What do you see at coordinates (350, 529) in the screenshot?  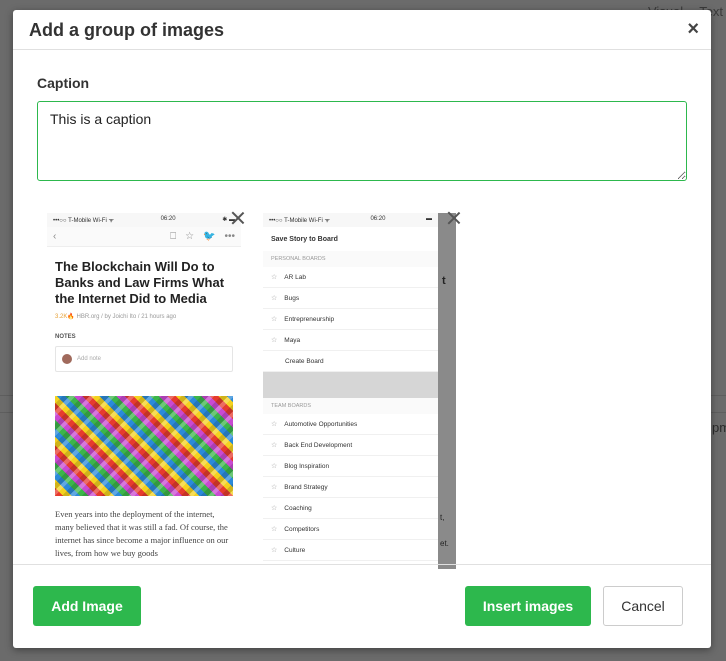 I see `board-item: ☆ Competitors` at bounding box center [350, 529].